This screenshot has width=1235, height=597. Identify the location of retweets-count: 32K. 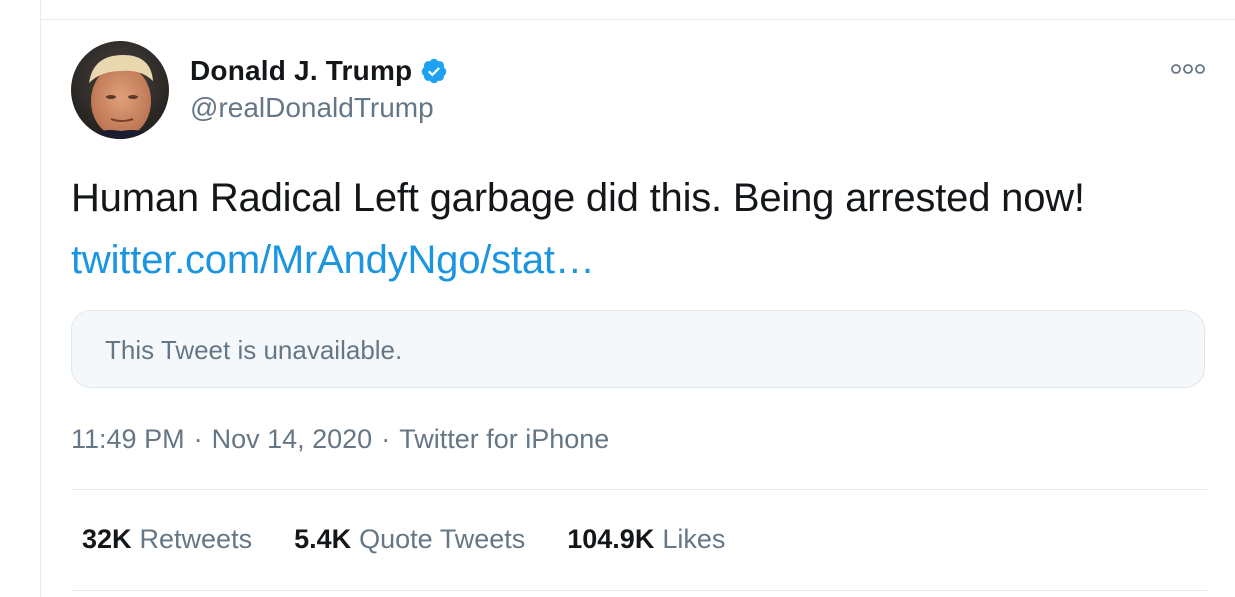
(107, 539).